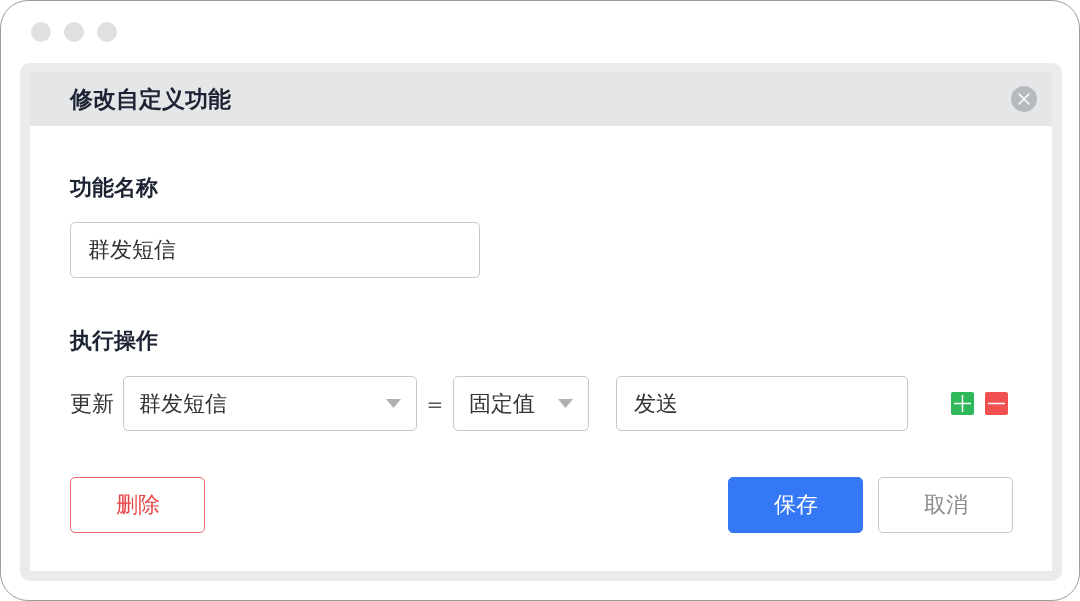  What do you see at coordinates (962, 403) in the screenshot?
I see `plus-icon` at bounding box center [962, 403].